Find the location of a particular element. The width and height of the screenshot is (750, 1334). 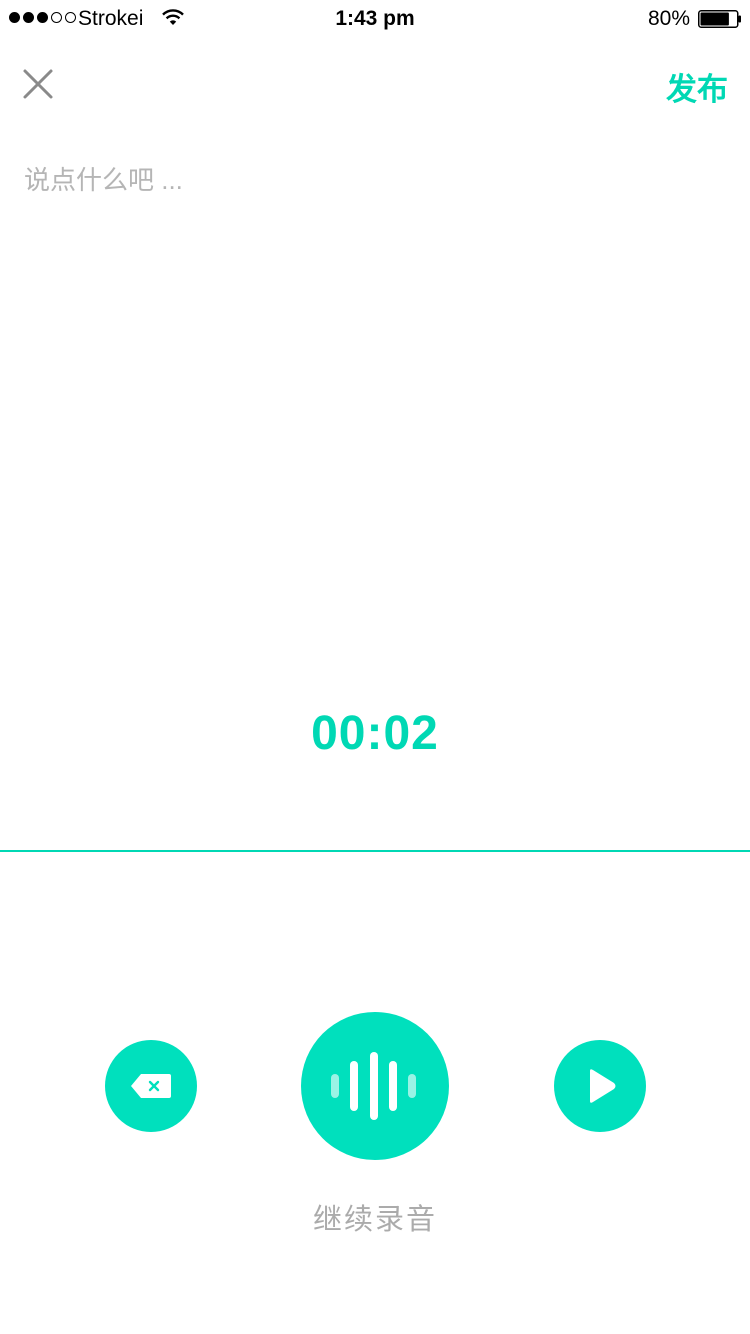

close-button is located at coordinates (38, 84).